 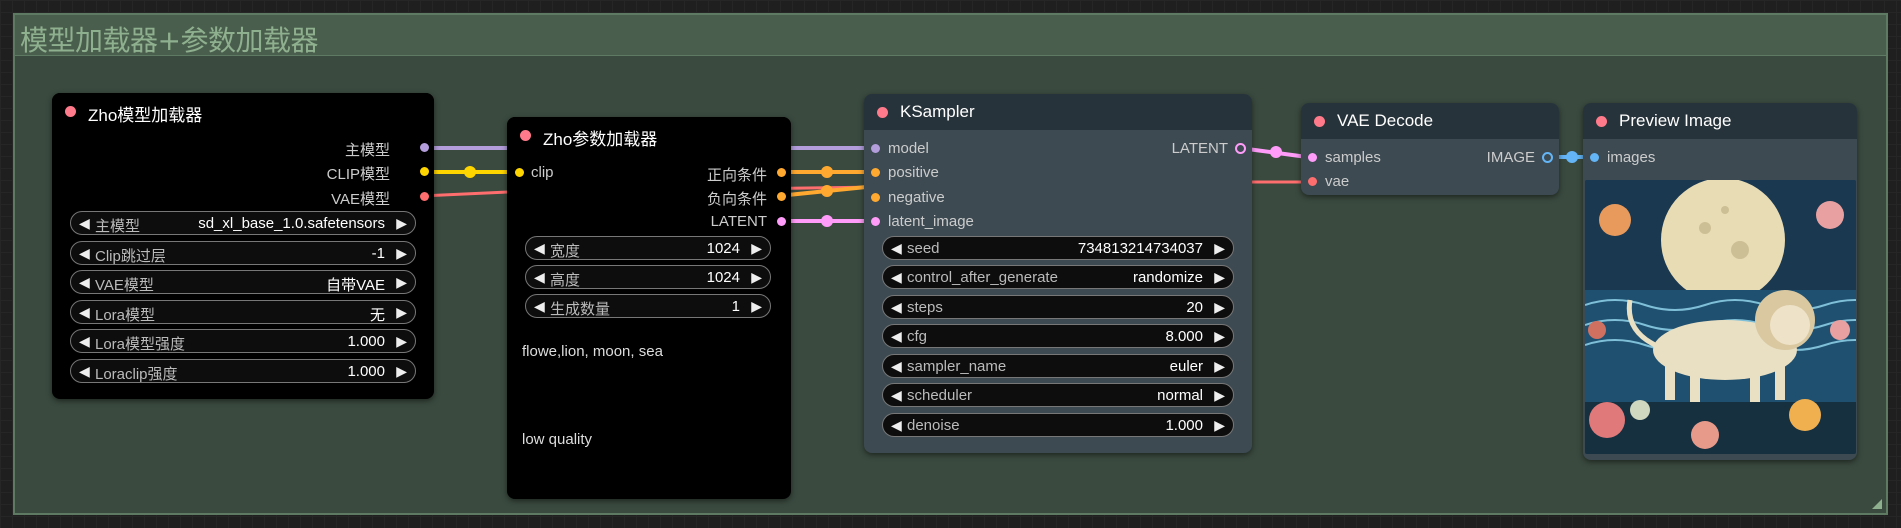 I want to click on node-title: Preview Image, so click(x=1675, y=120).